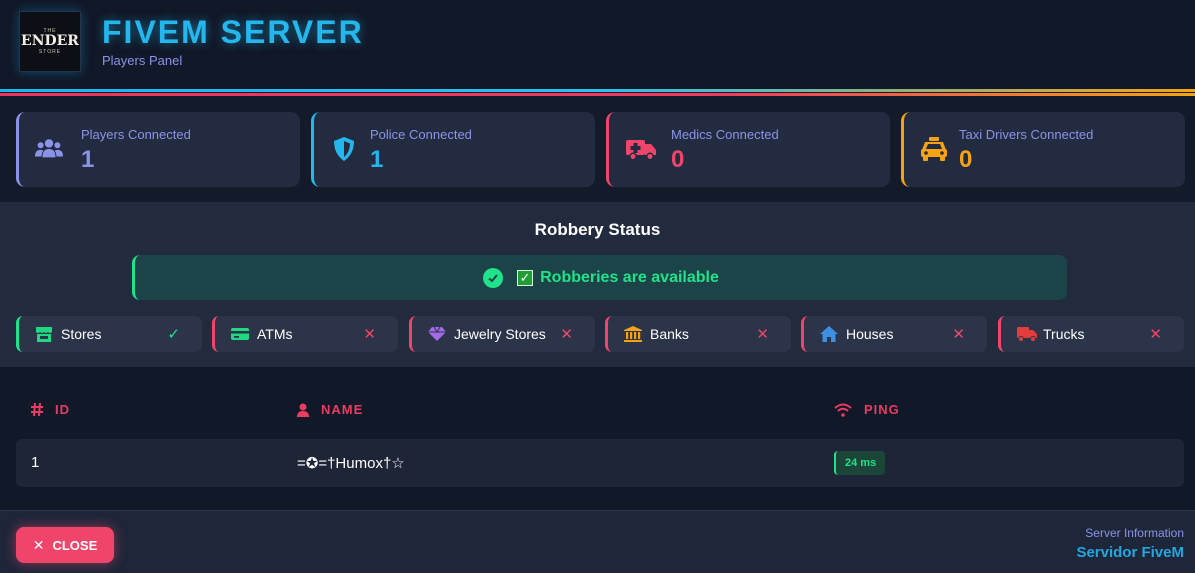 The width and height of the screenshot is (1195, 573). Describe the element at coordinates (748, 149) in the screenshot. I see `stat-card-medics: Medics Connected 0` at that location.